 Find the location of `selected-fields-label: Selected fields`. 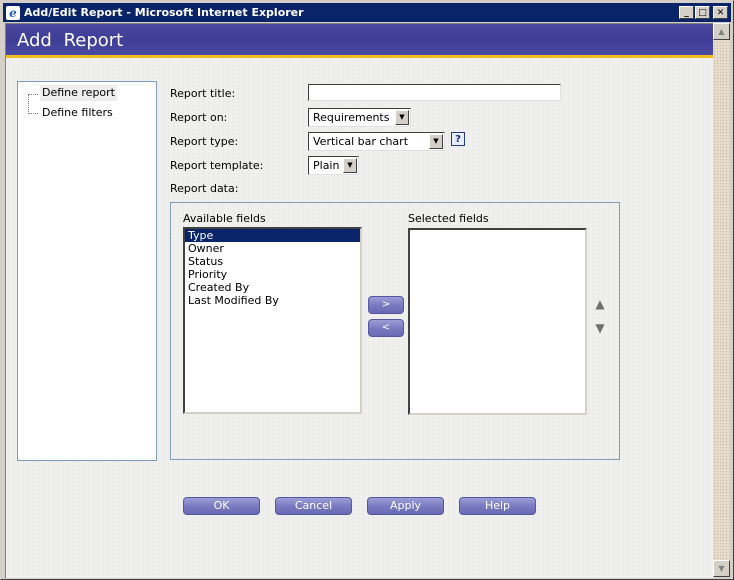

selected-fields-label: Selected fields is located at coordinates (448, 218).